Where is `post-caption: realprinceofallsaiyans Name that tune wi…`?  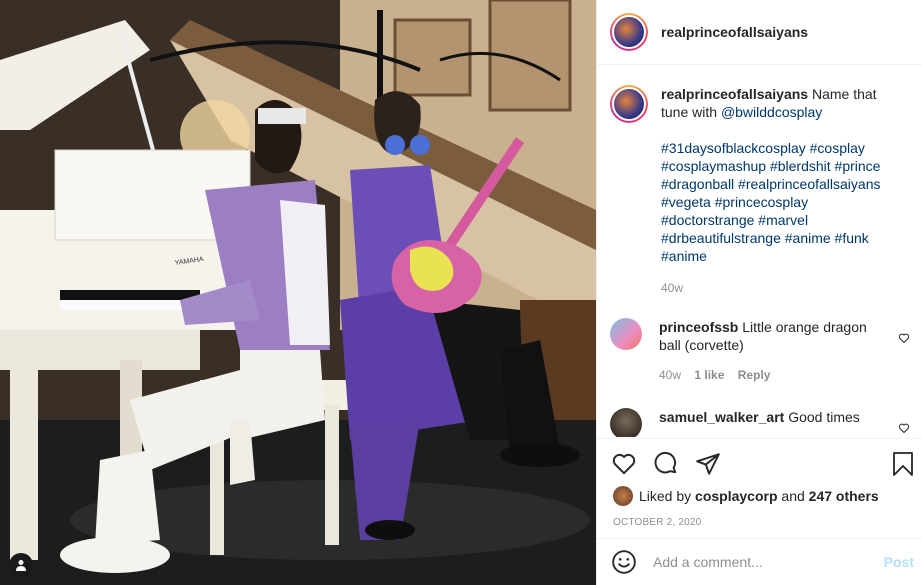 post-caption: realprinceofallsaiyans Name that tune wi… is located at coordinates (760, 191).